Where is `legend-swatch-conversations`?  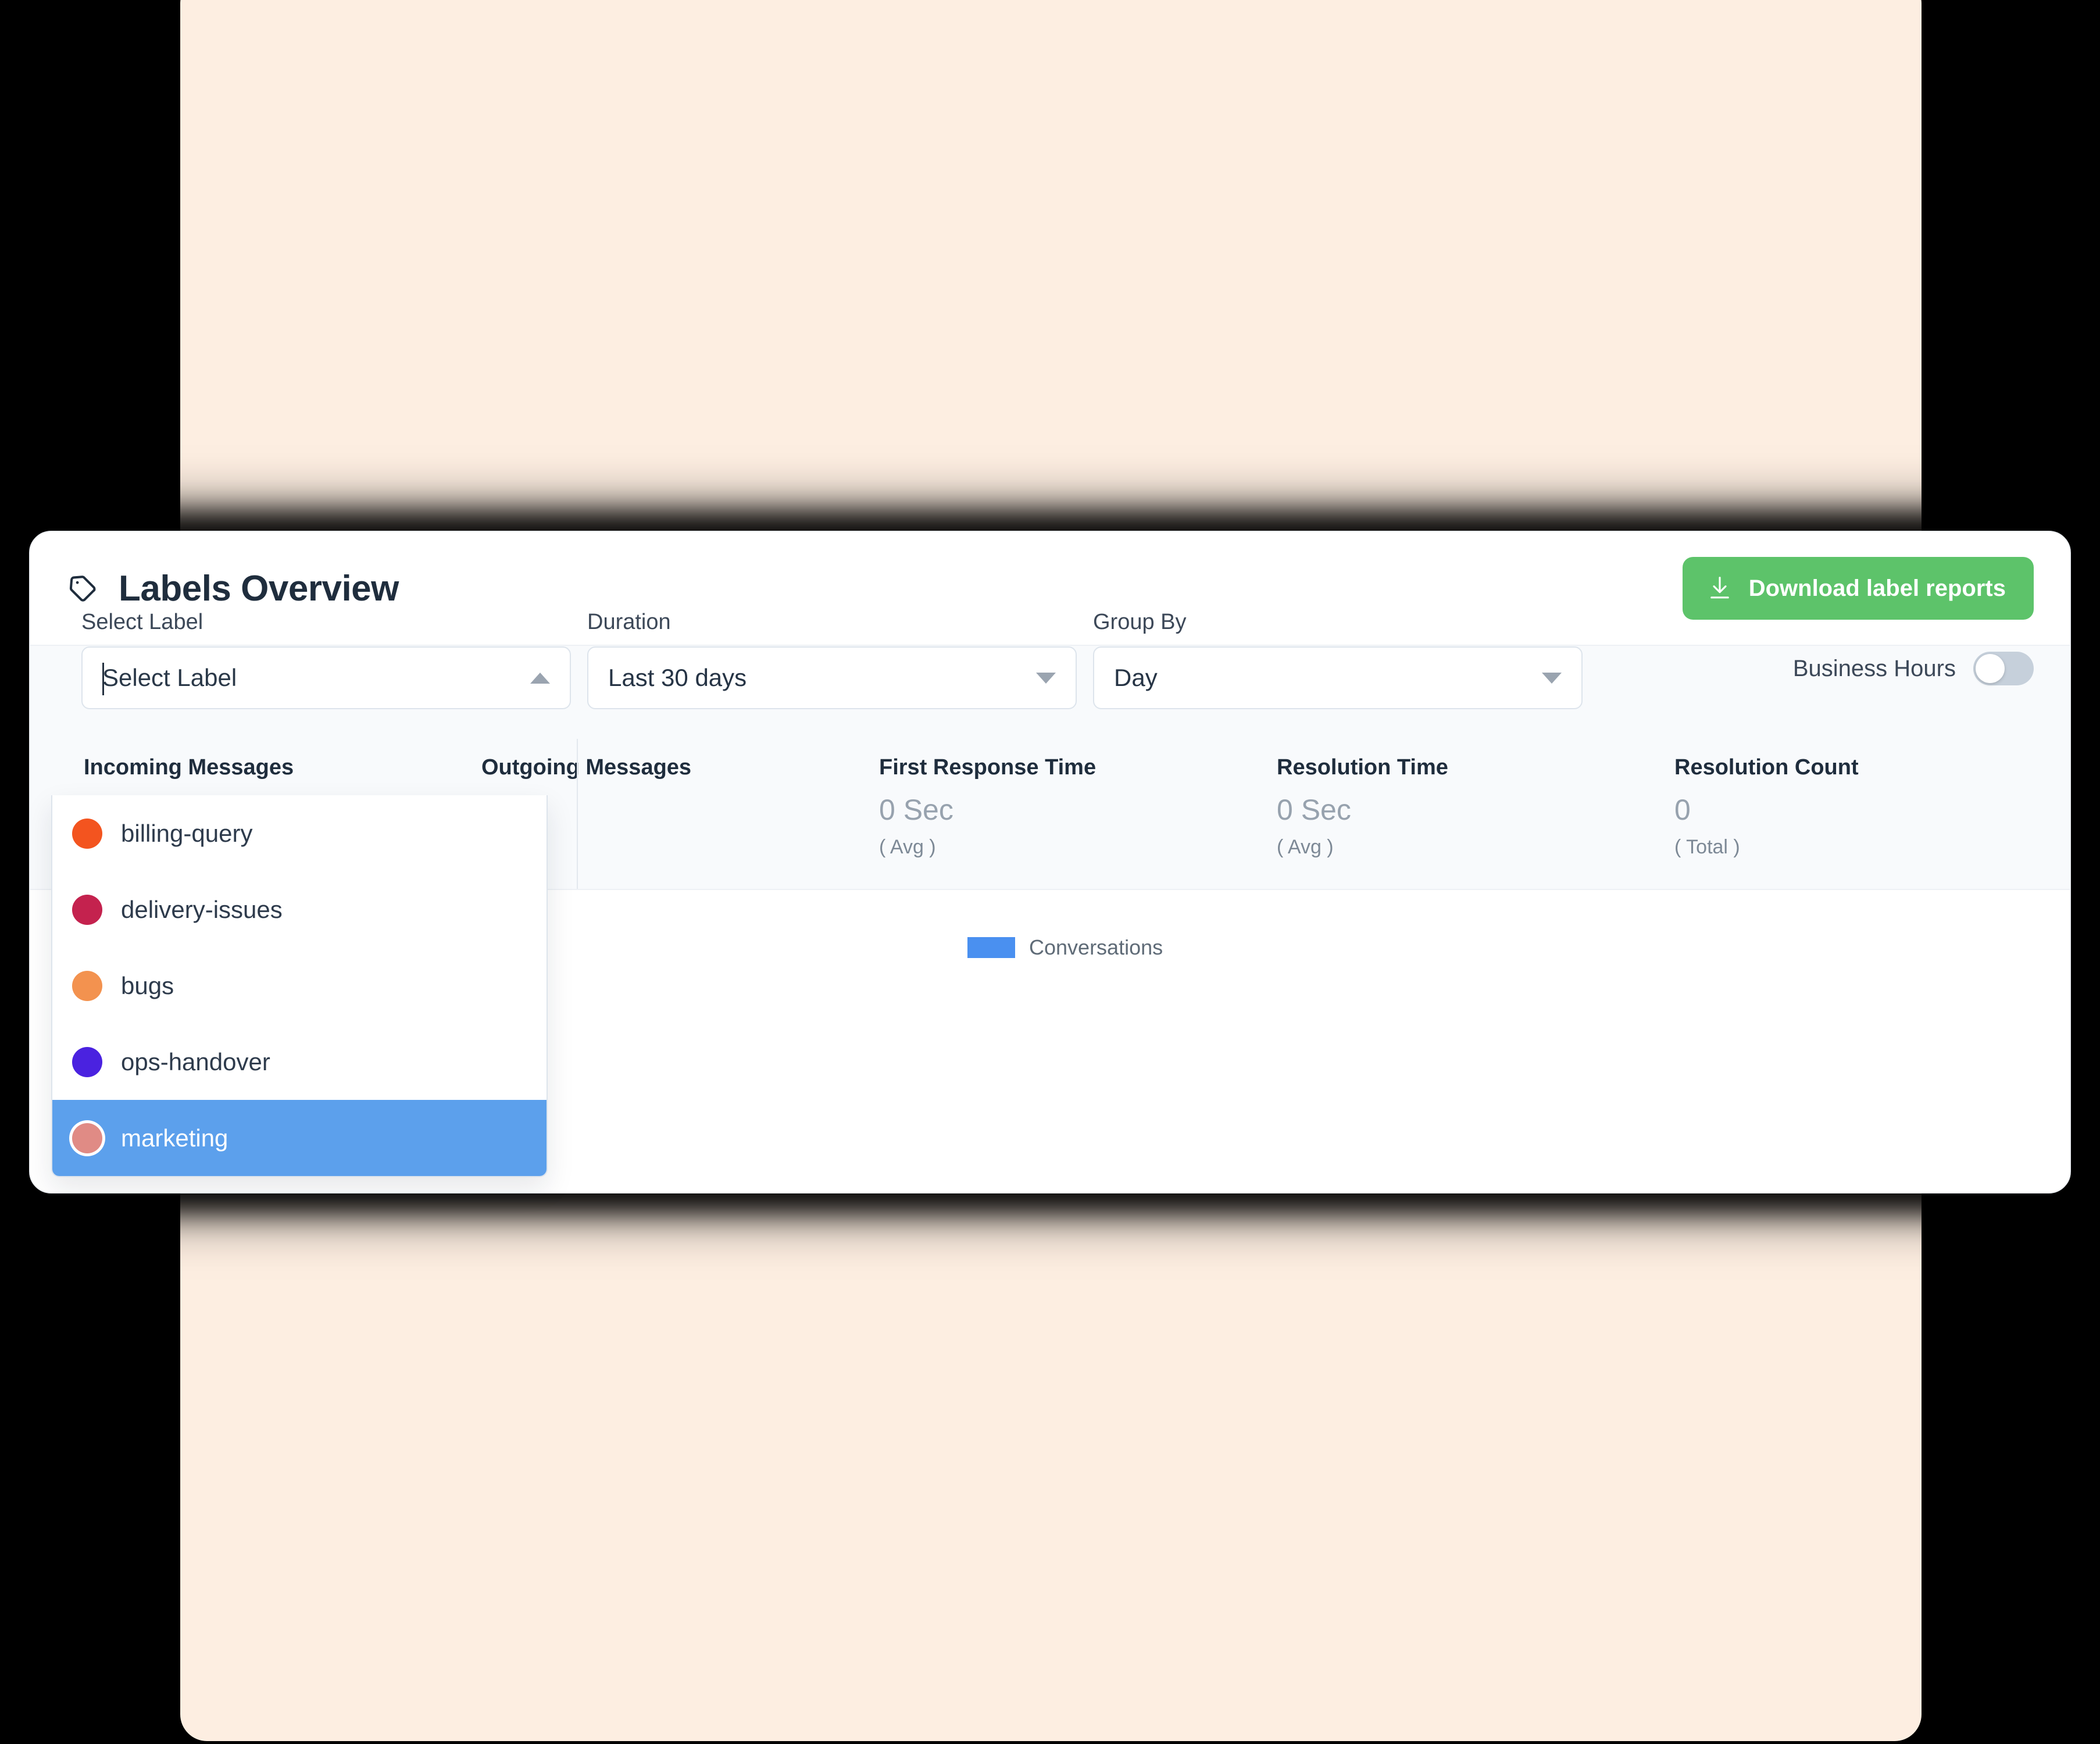 legend-swatch-conversations is located at coordinates (991, 948).